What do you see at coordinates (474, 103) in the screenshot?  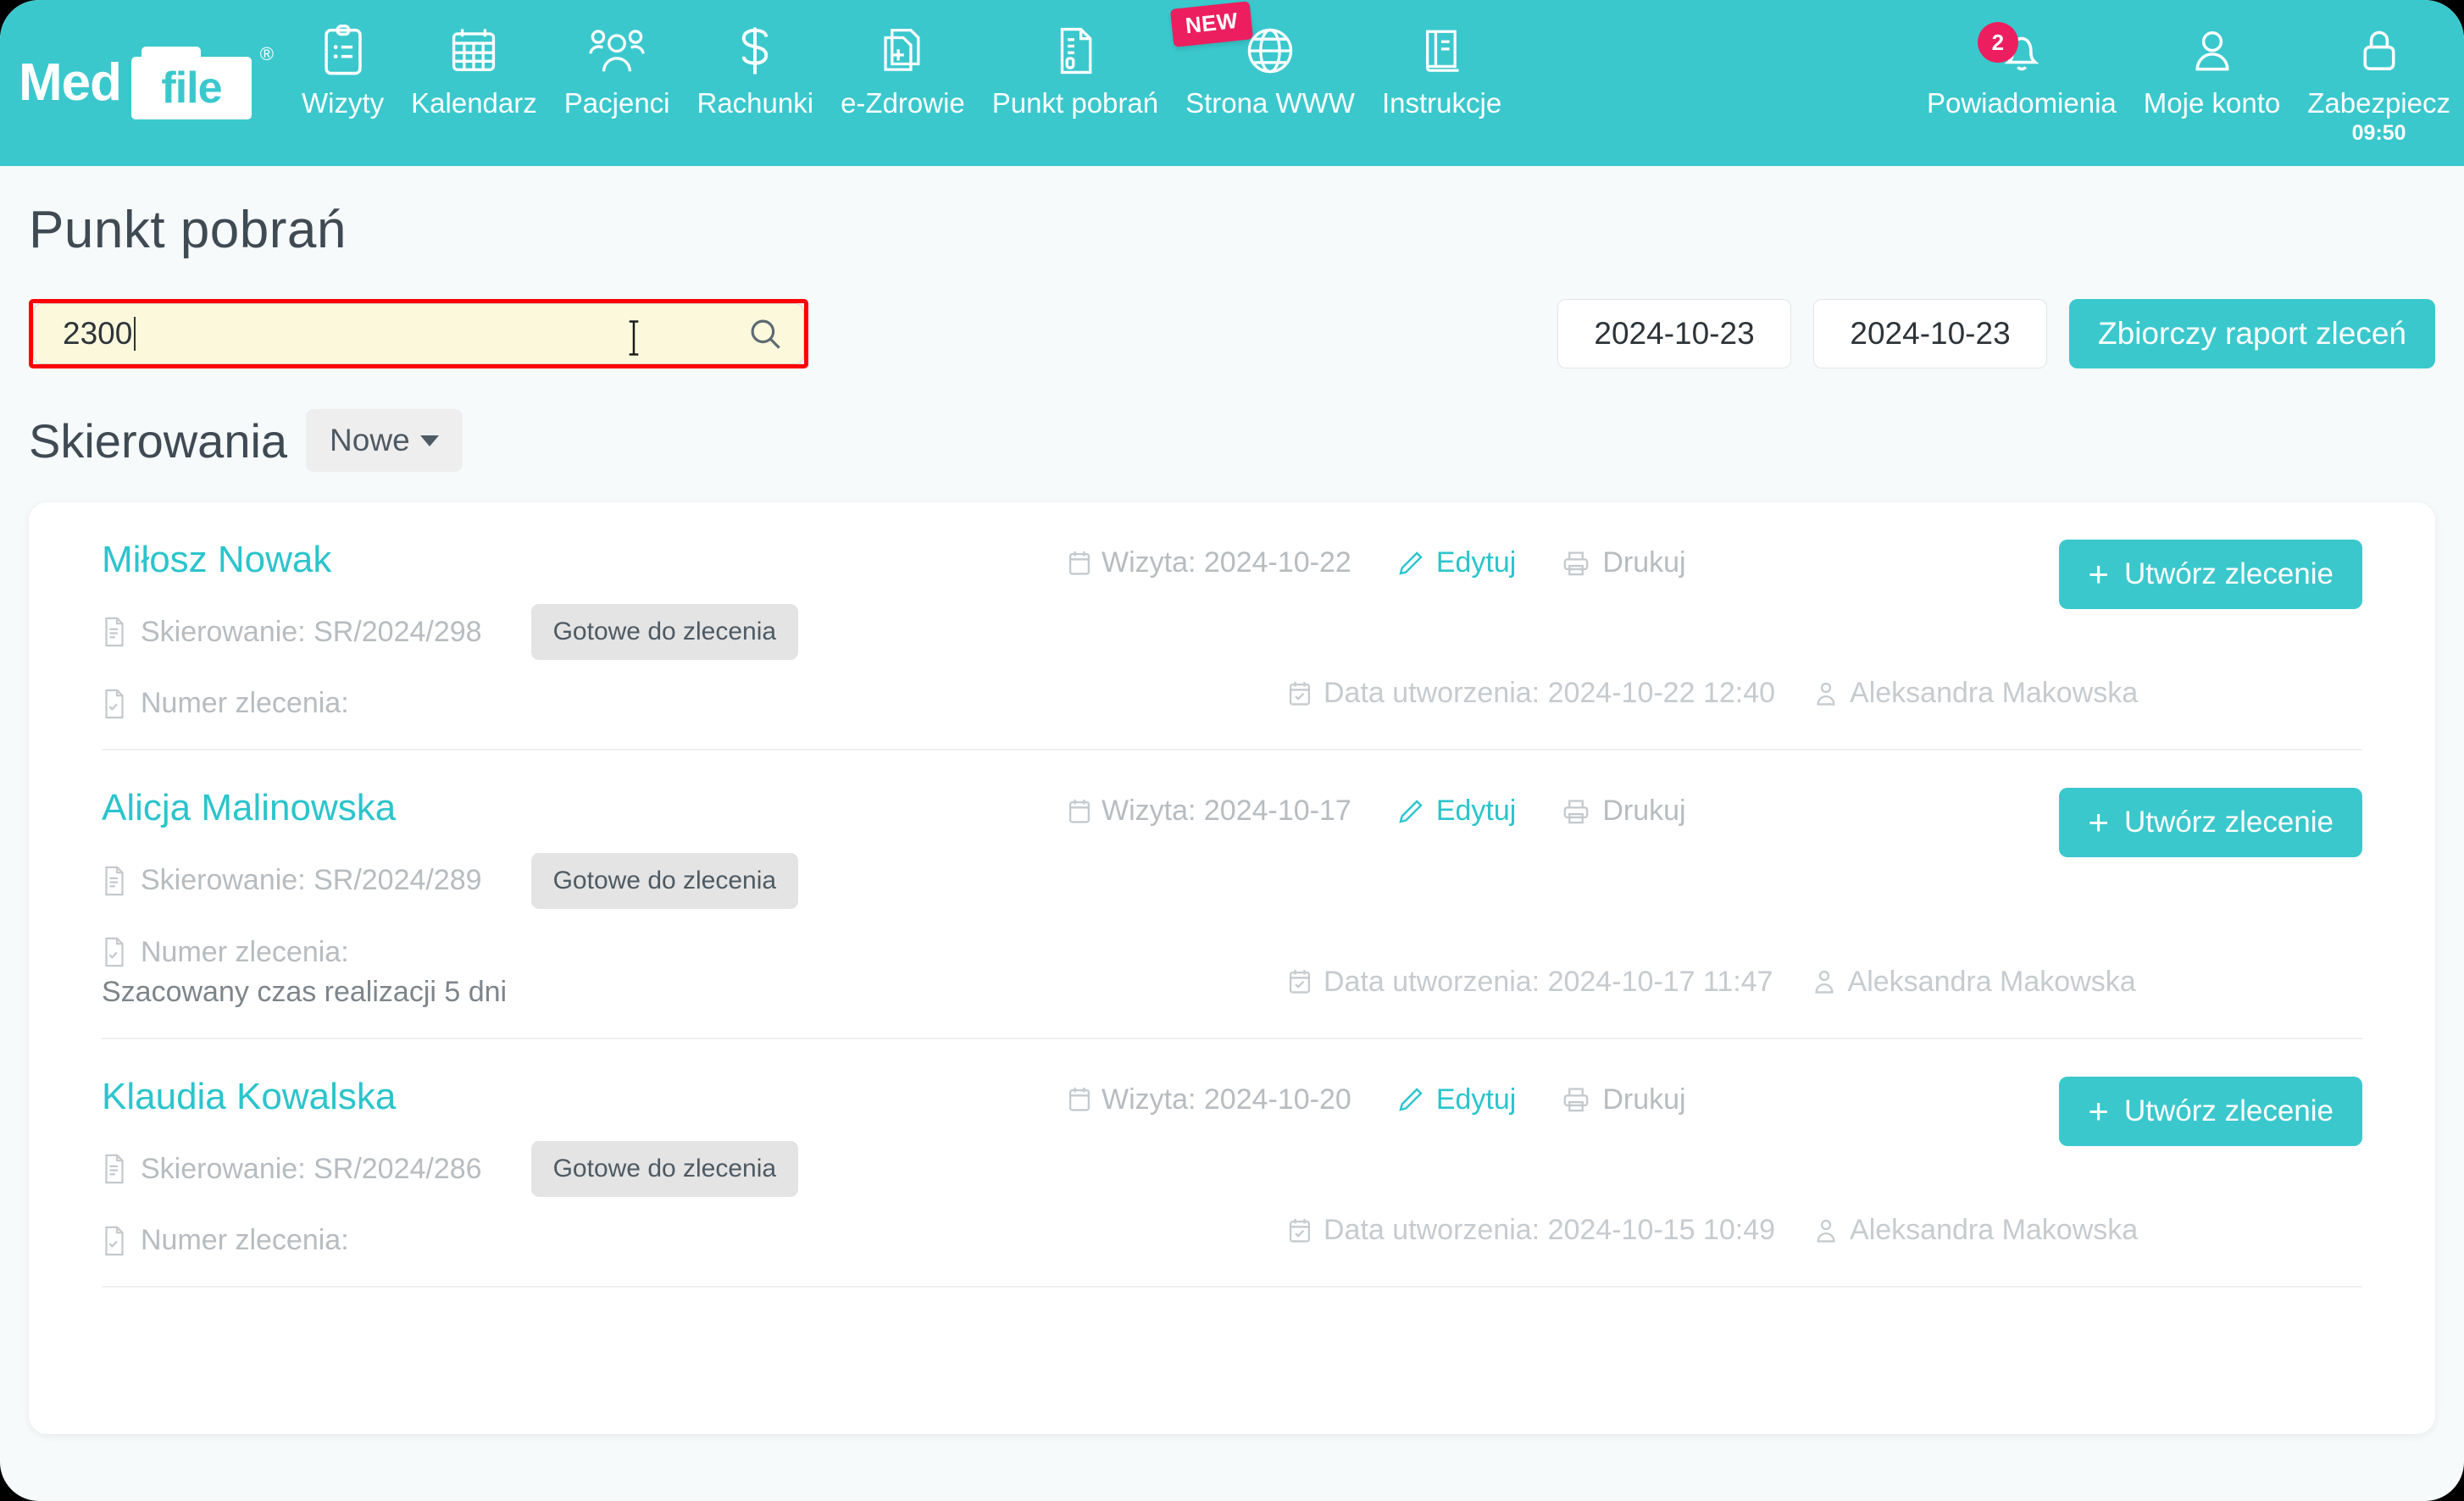 I see `nav-label: Kalendarz` at bounding box center [474, 103].